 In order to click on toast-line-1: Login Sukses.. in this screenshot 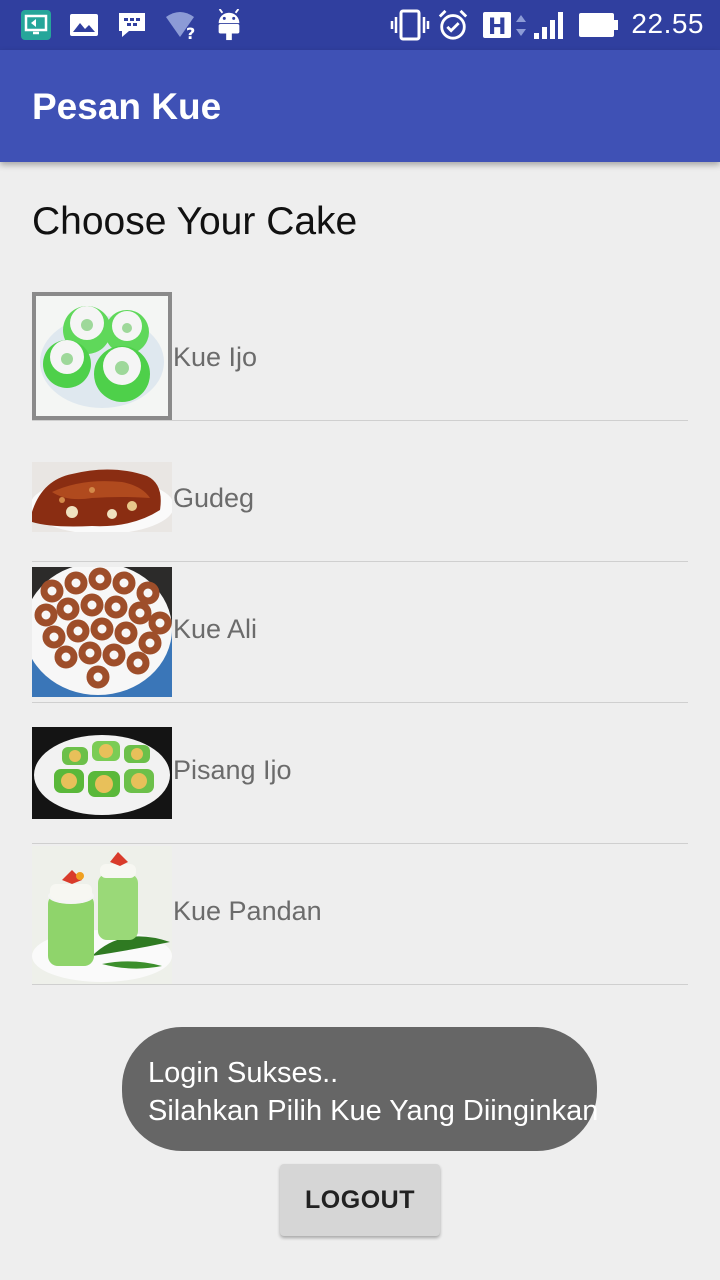, I will do `click(243, 1073)`.